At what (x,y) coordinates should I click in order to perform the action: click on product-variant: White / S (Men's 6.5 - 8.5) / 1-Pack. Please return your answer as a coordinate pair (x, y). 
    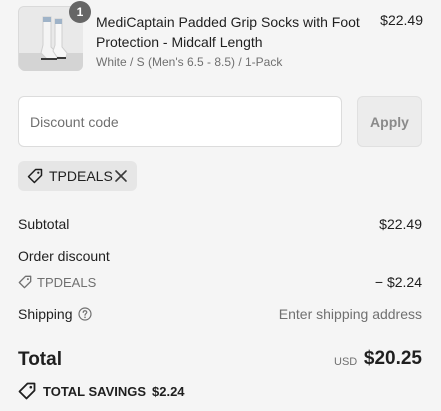
    Looking at the image, I should click on (189, 62).